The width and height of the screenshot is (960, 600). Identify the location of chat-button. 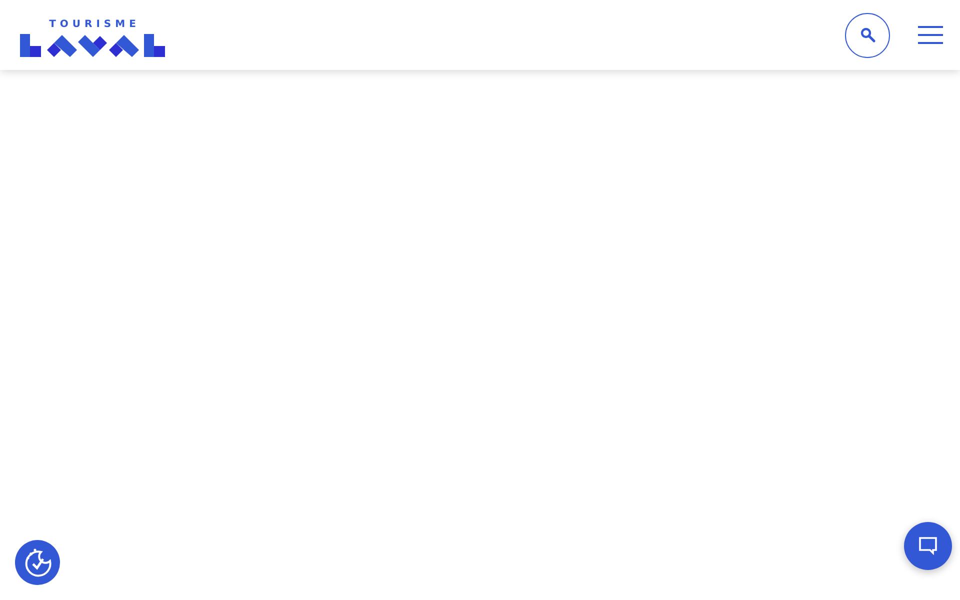
(928, 546).